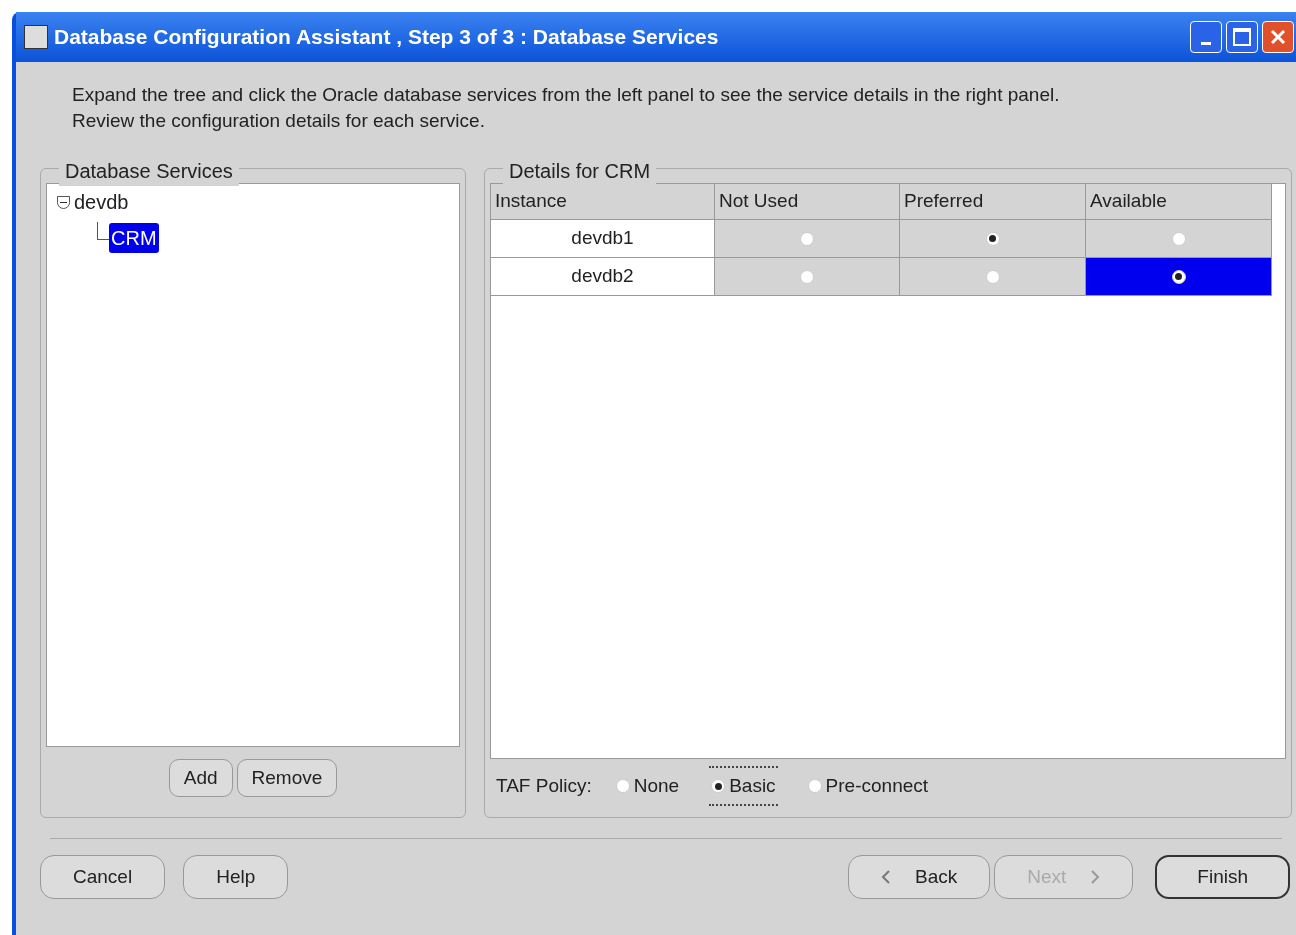 The height and width of the screenshot is (935, 1296). I want to click on window-title: Database Configuration Assistant , Step 3 of 3 : Database Services, so click(387, 37).